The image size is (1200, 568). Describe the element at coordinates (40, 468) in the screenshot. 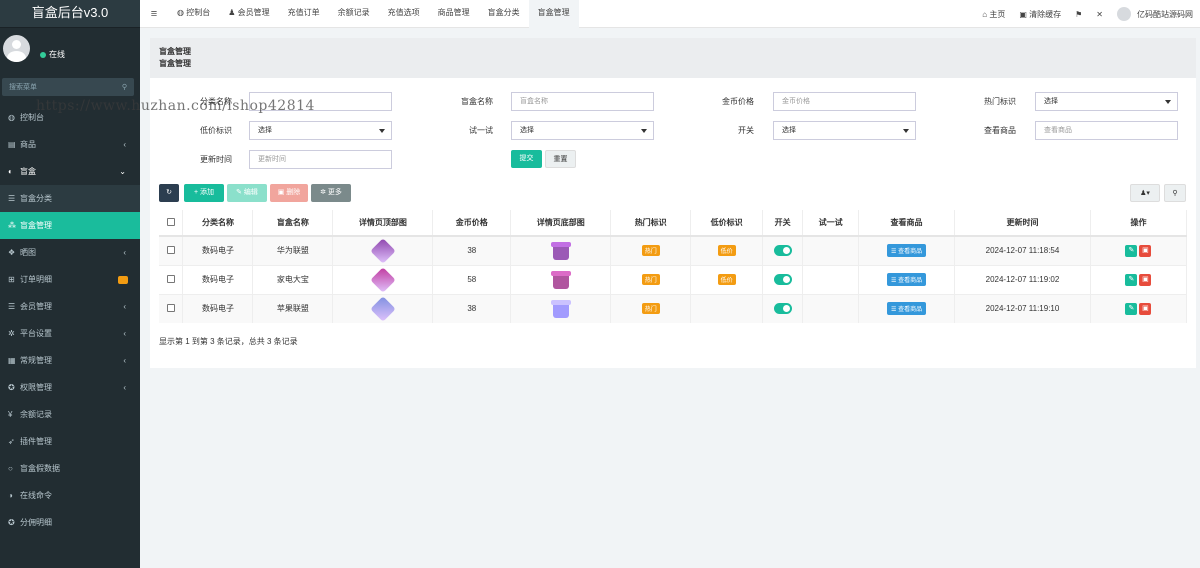

I see `sidebar-item-label: 盲盒假数据` at that location.